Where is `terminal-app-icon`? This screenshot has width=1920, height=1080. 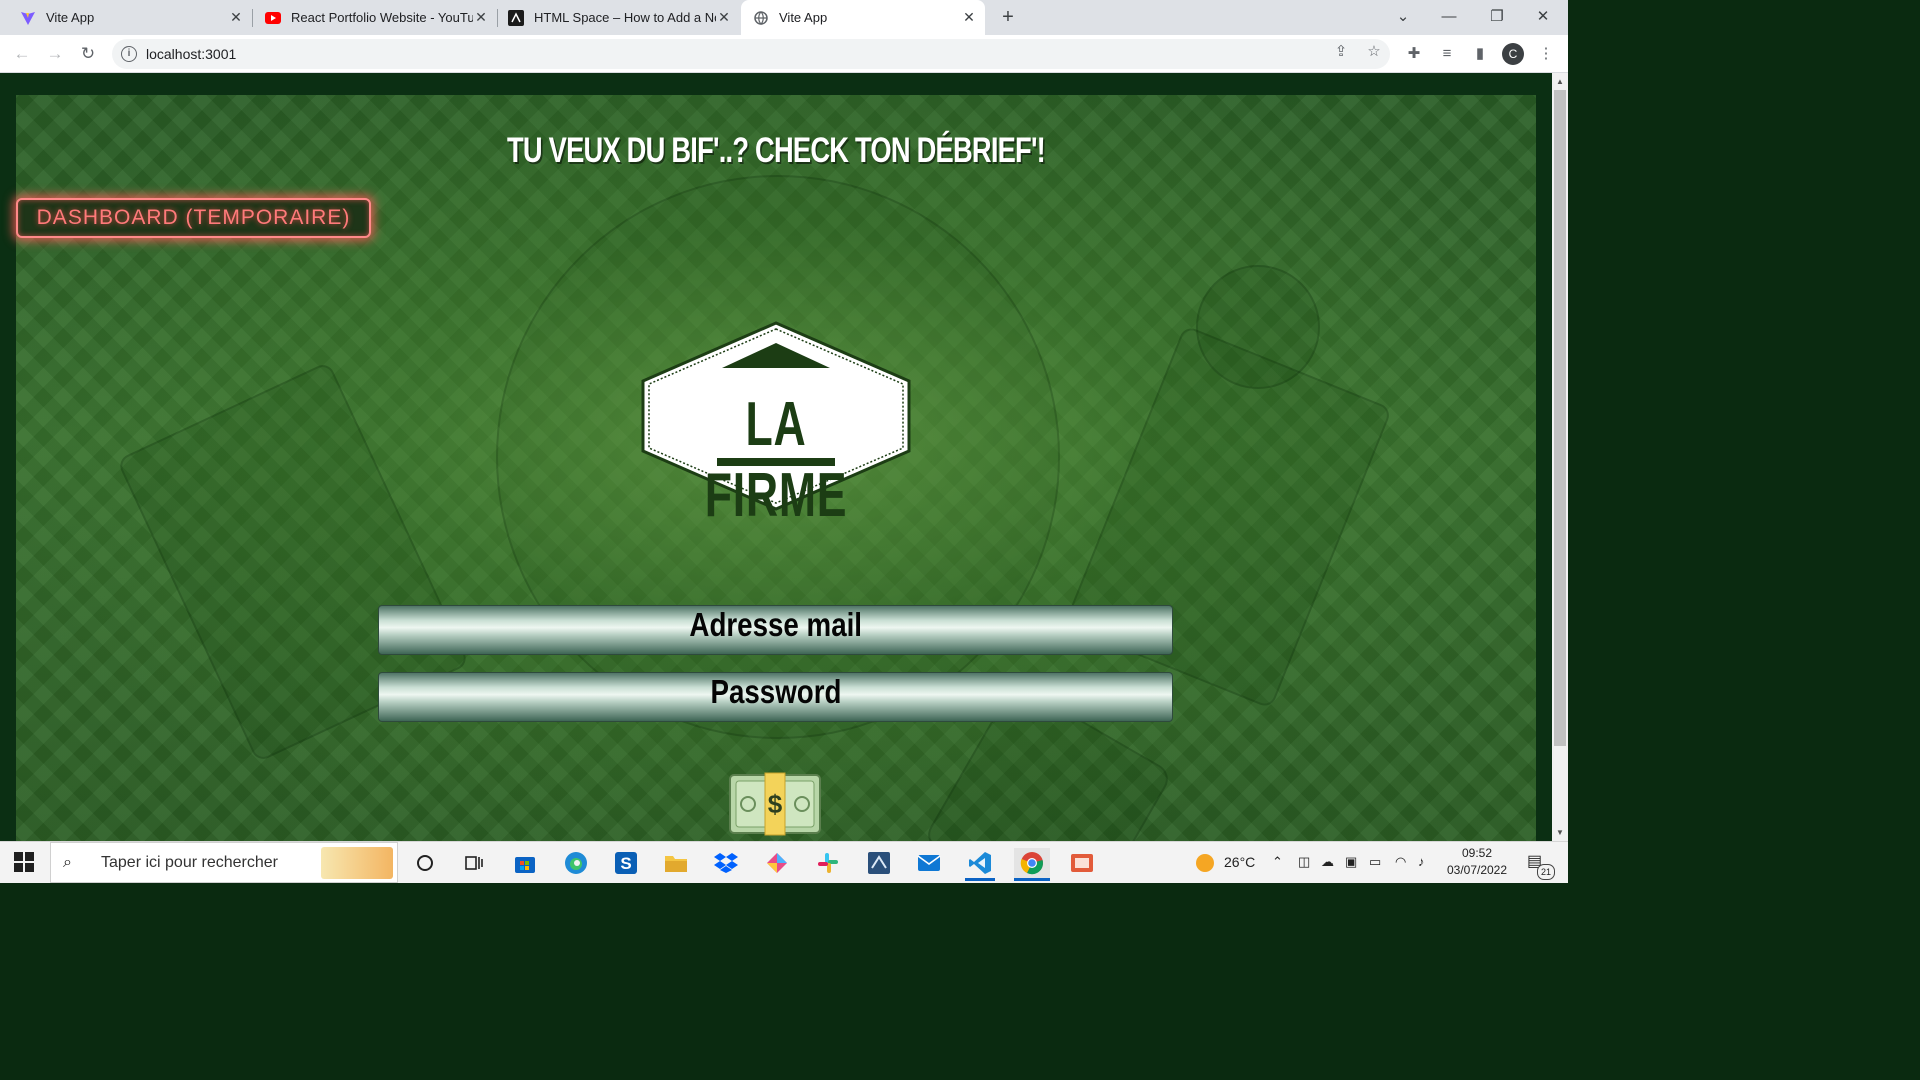 terminal-app-icon is located at coordinates (879, 863).